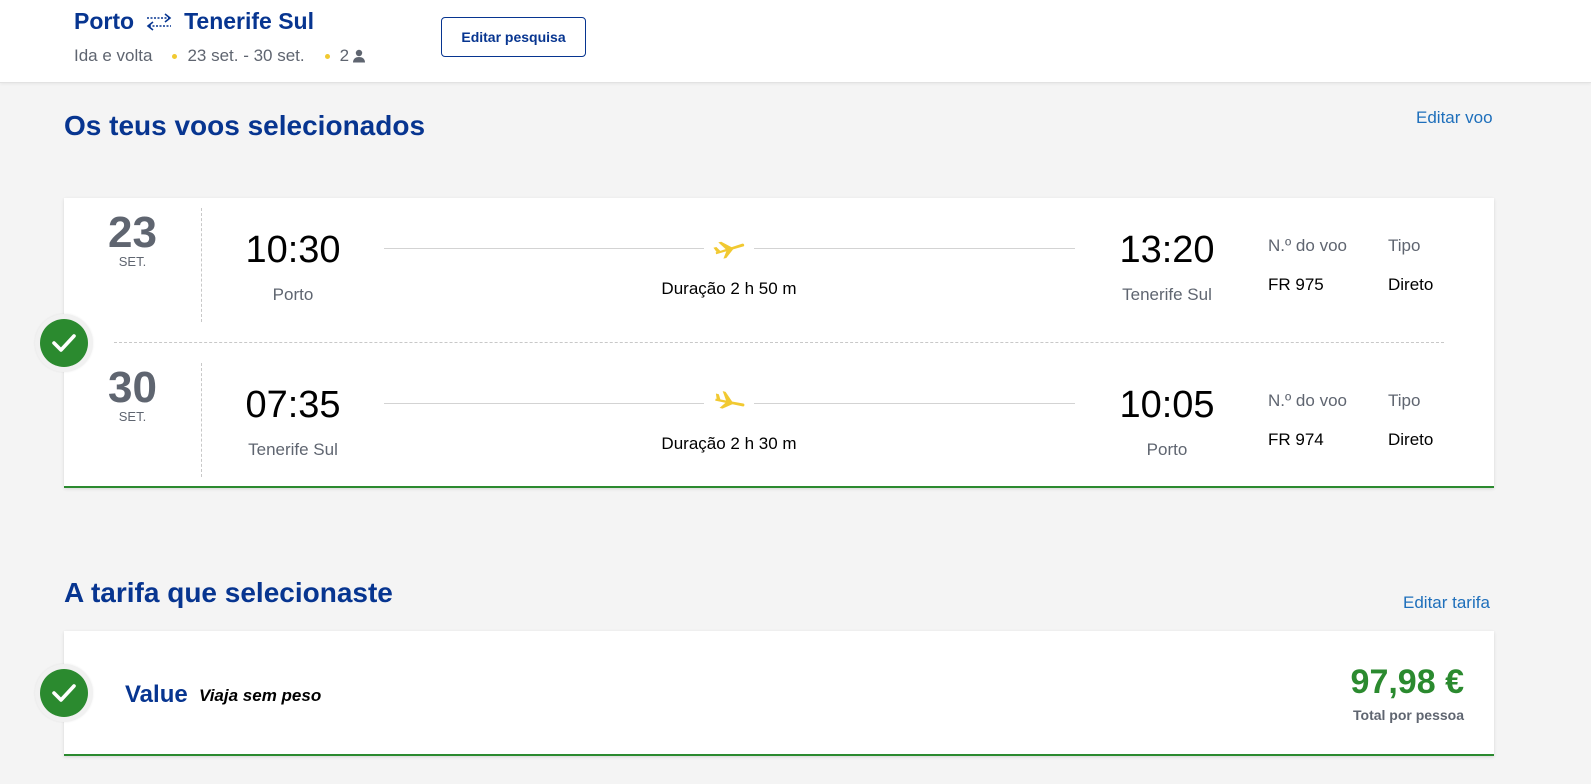  I want to click on arrival-city: Tenerife Sul, so click(1167, 294).